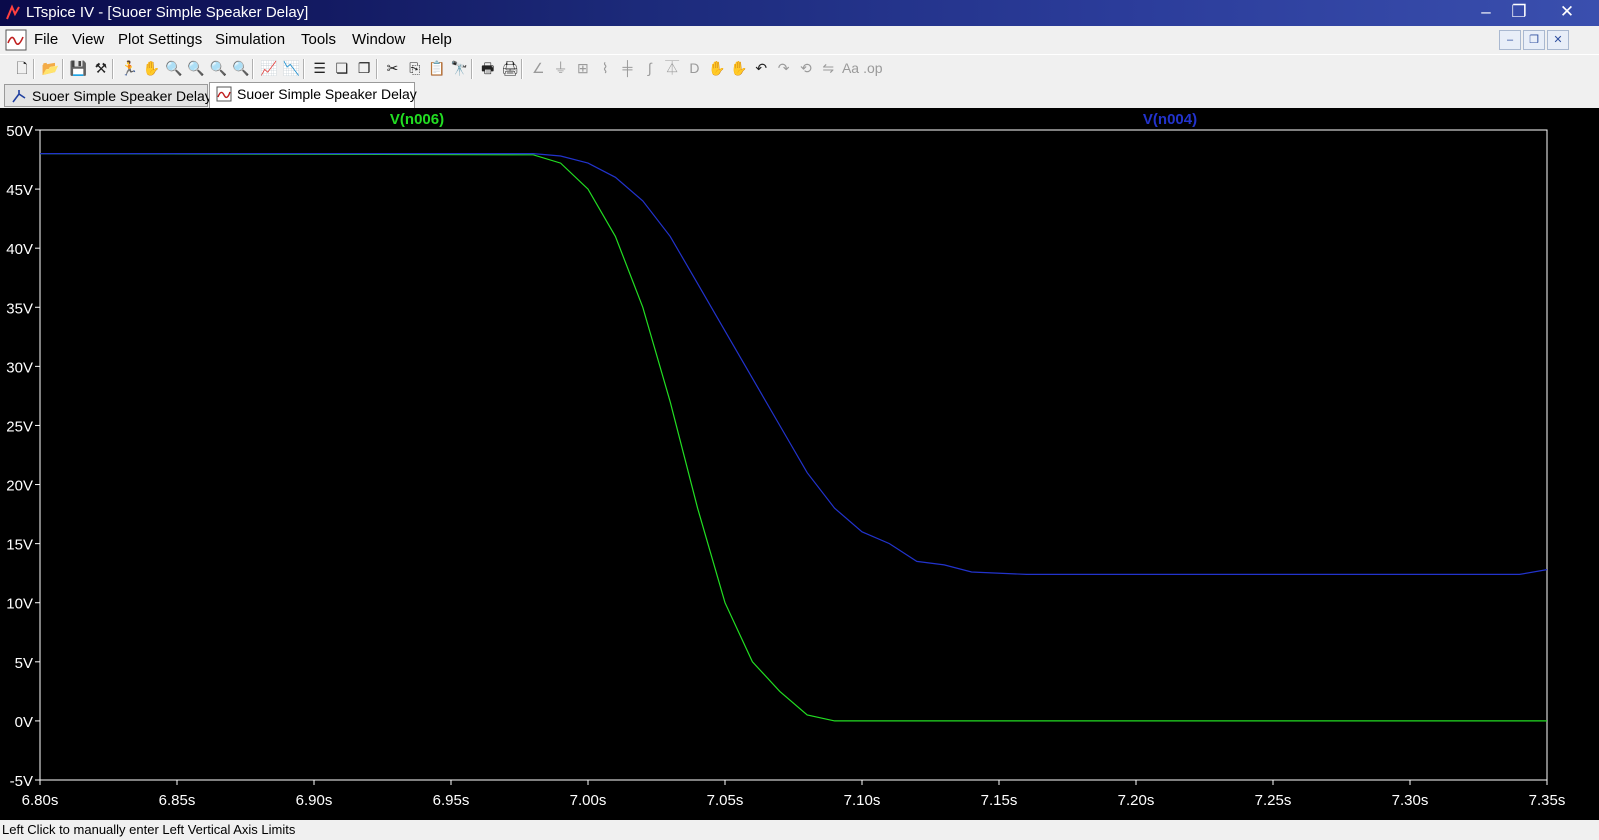  I want to click on schematic-icon, so click(19, 96).